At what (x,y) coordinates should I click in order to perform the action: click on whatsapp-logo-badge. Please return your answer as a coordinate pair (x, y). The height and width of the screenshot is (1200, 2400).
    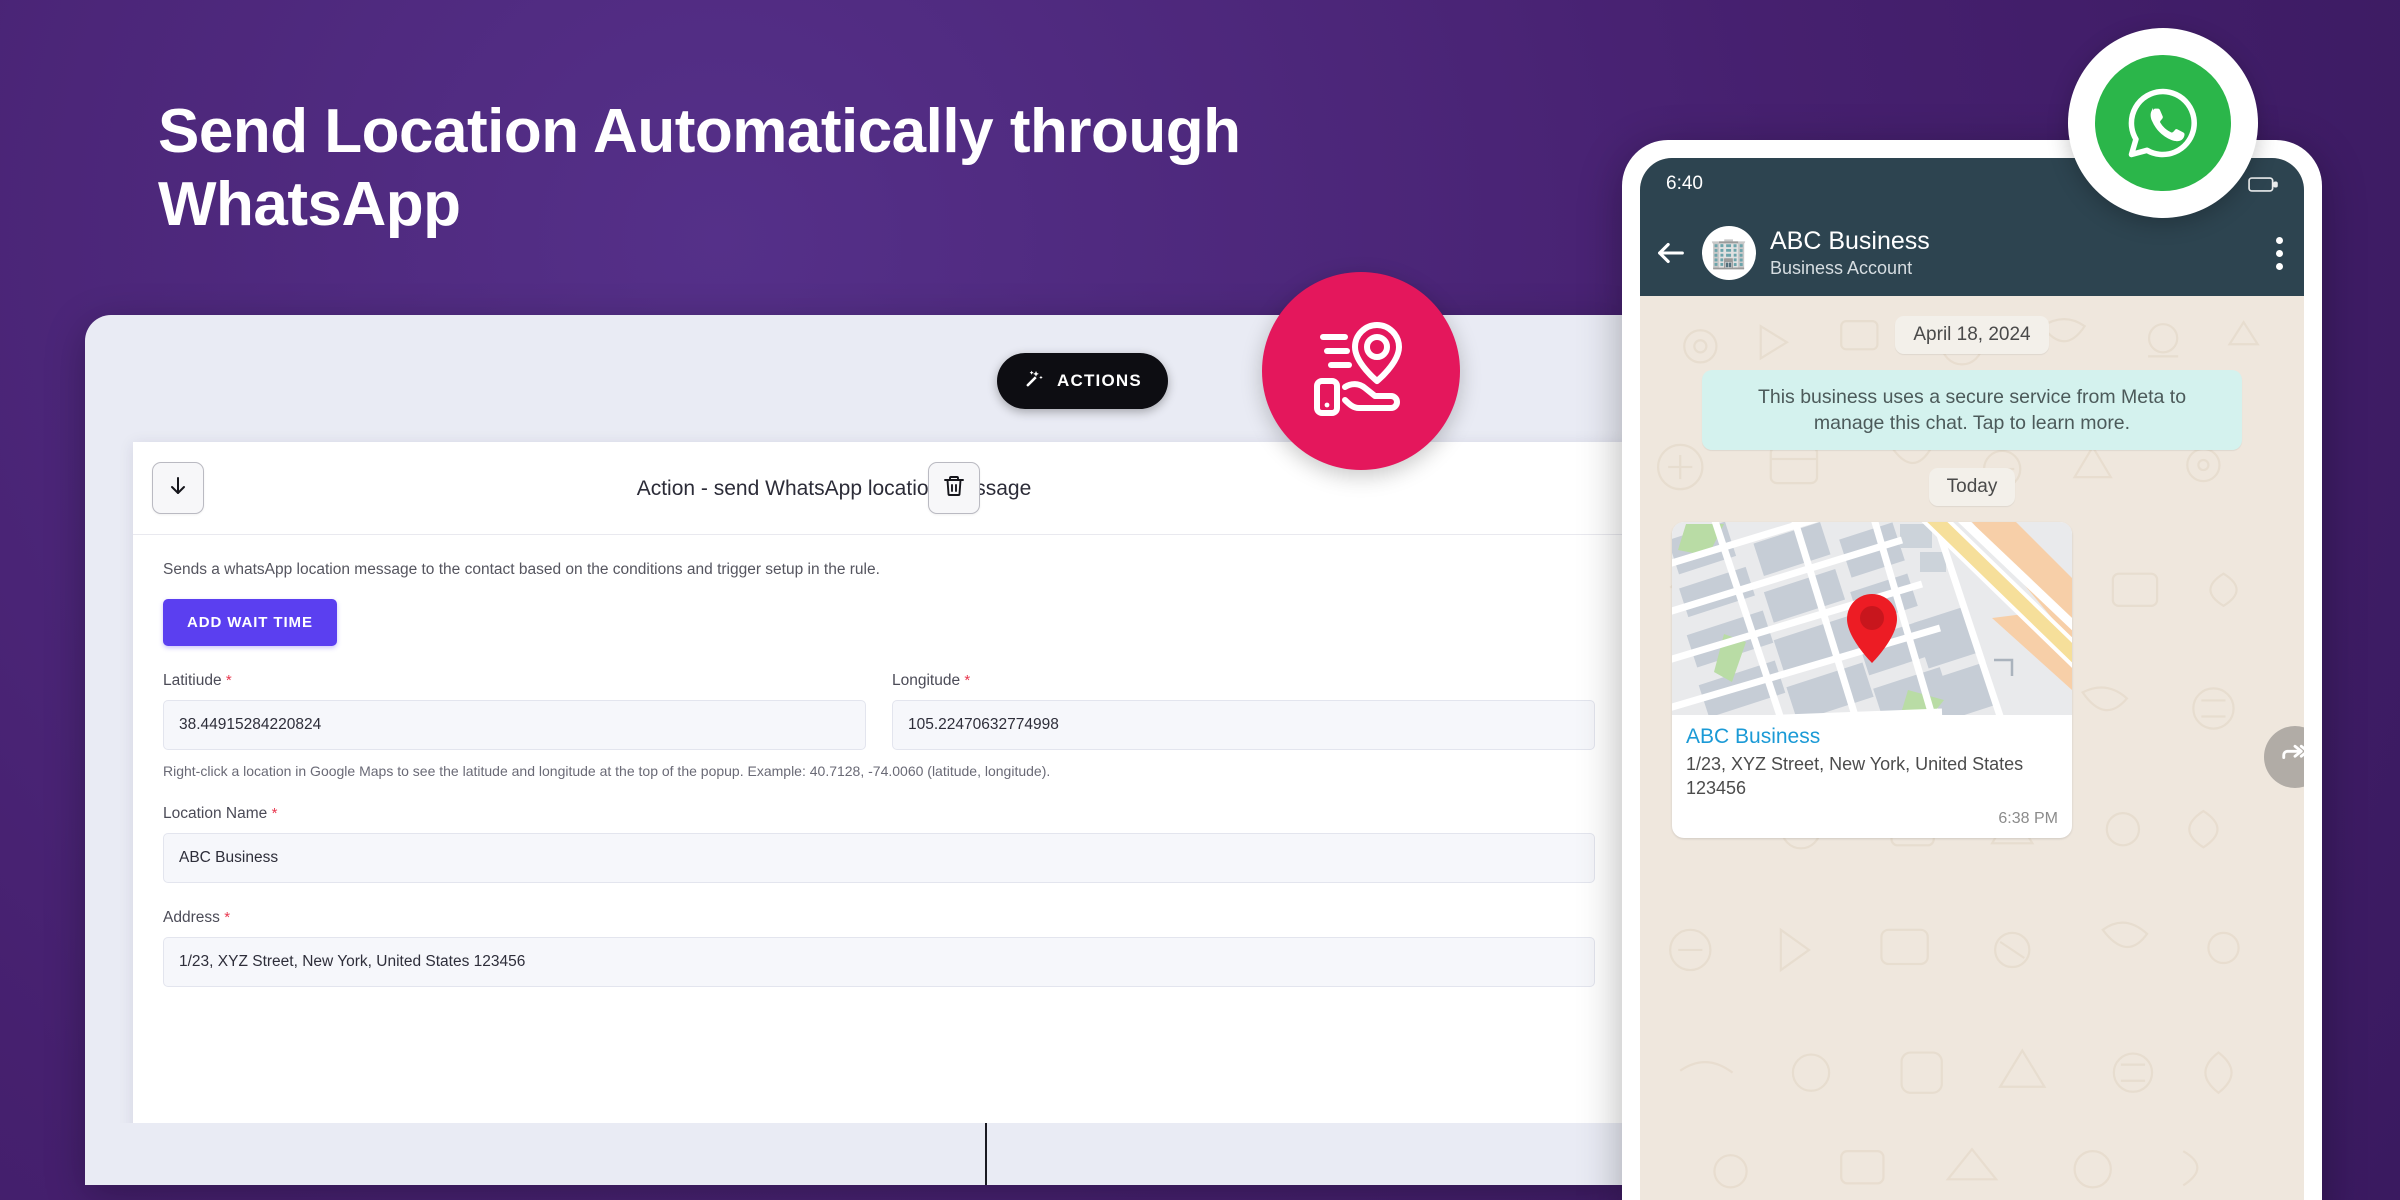
    Looking at the image, I should click on (2163, 123).